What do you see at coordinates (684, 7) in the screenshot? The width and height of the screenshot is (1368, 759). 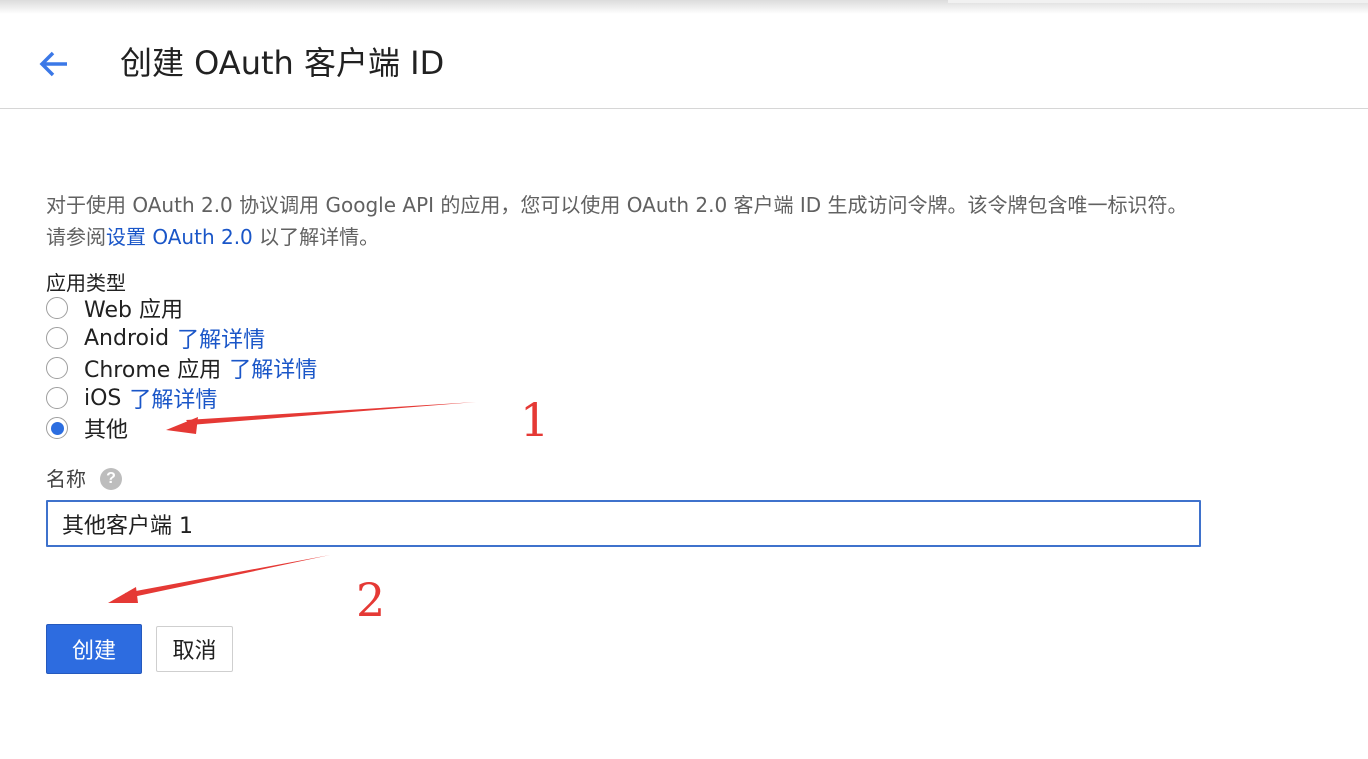 I see `top-shadow` at bounding box center [684, 7].